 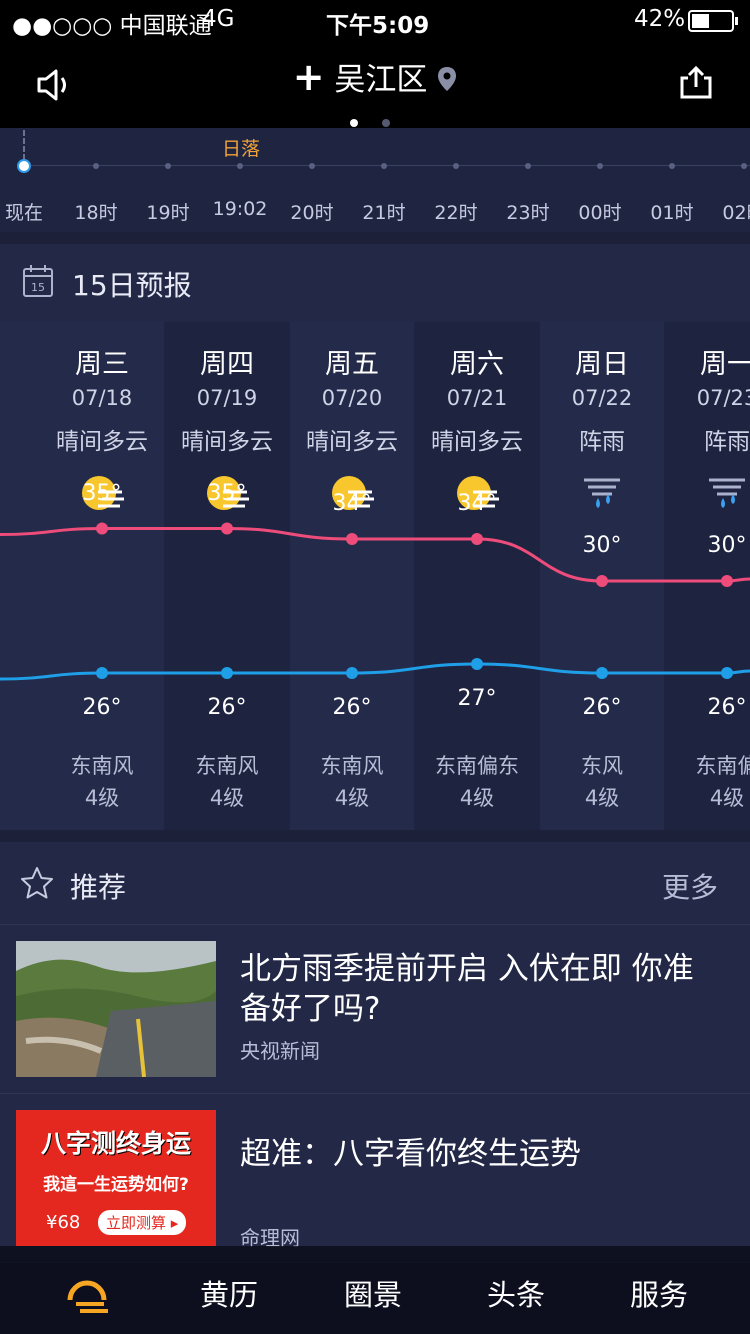 I want to click on app-header: + 吴江区, so click(x=375, y=86).